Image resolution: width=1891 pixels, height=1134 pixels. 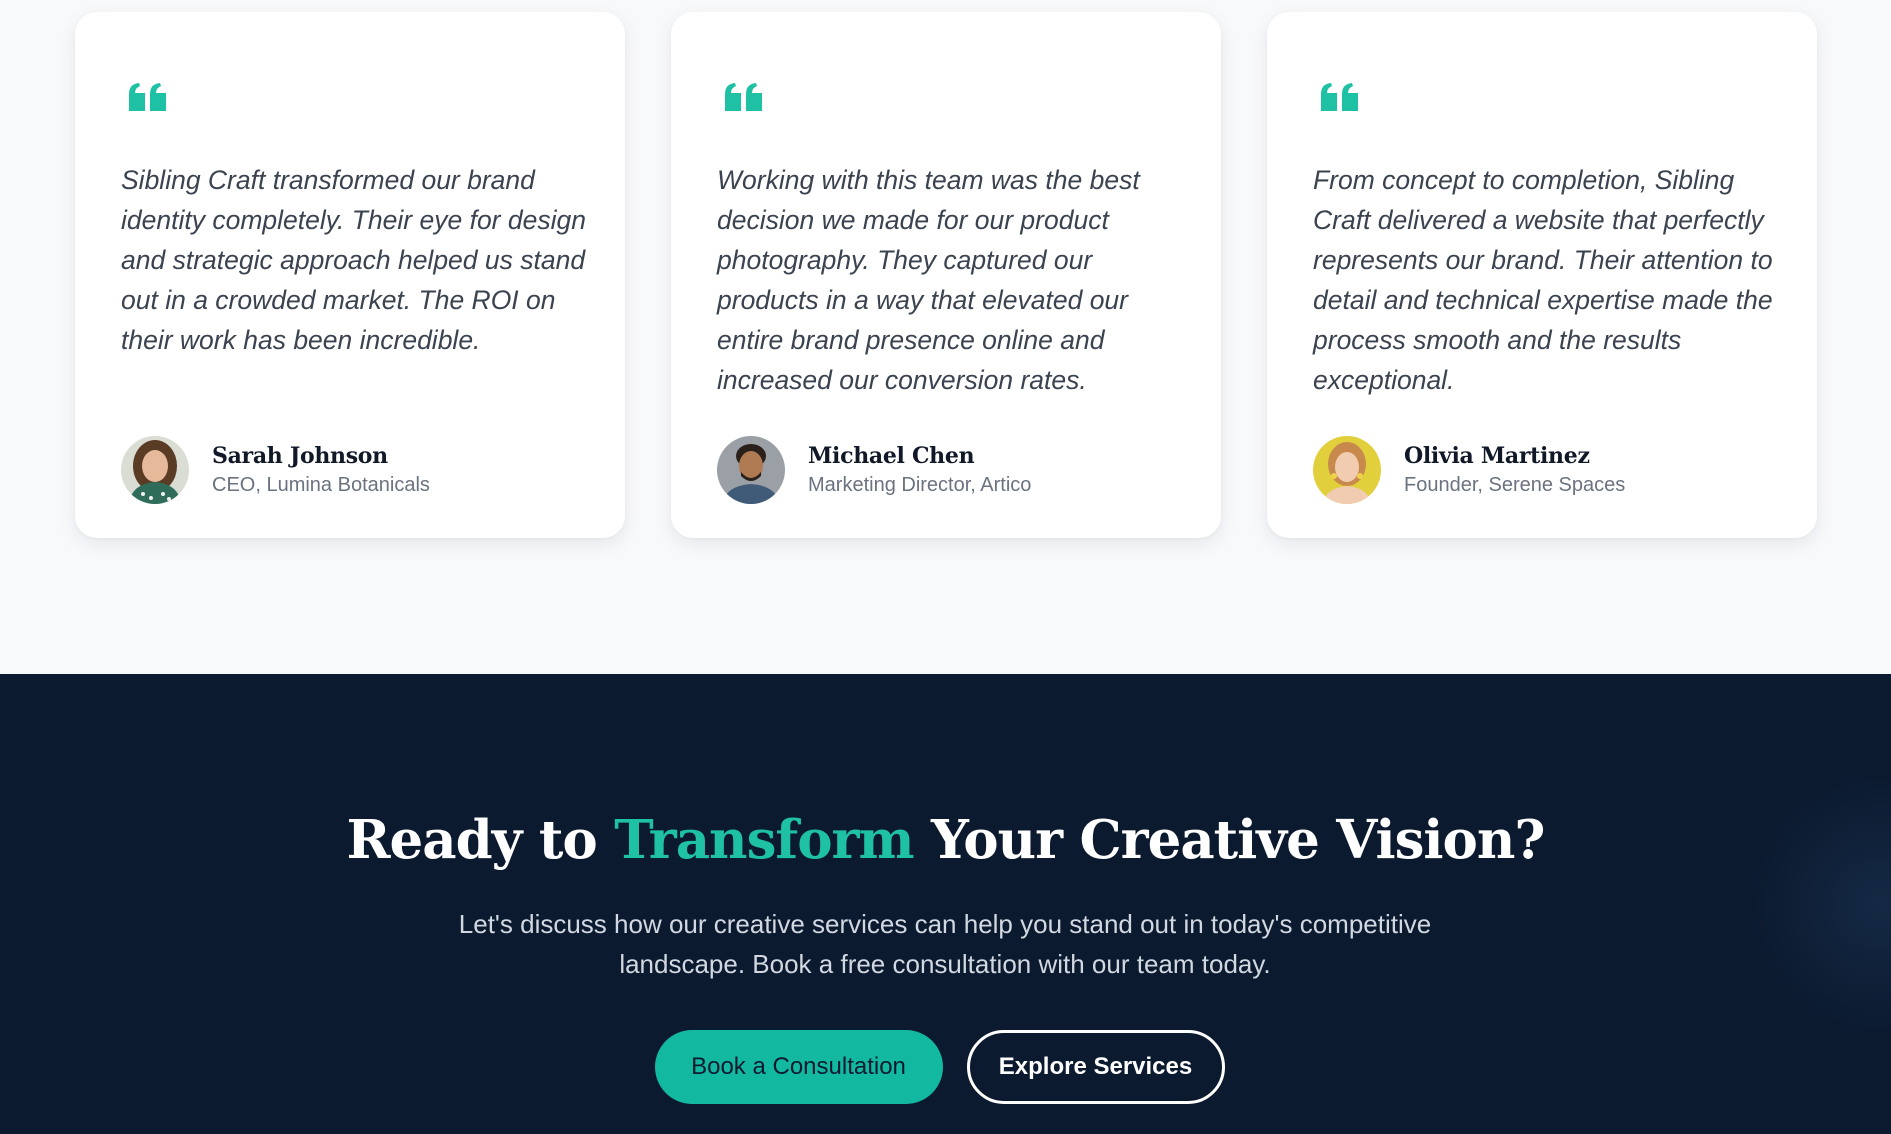 What do you see at coordinates (798, 1067) in the screenshot?
I see `book-consultation-button: Book a Consultation` at bounding box center [798, 1067].